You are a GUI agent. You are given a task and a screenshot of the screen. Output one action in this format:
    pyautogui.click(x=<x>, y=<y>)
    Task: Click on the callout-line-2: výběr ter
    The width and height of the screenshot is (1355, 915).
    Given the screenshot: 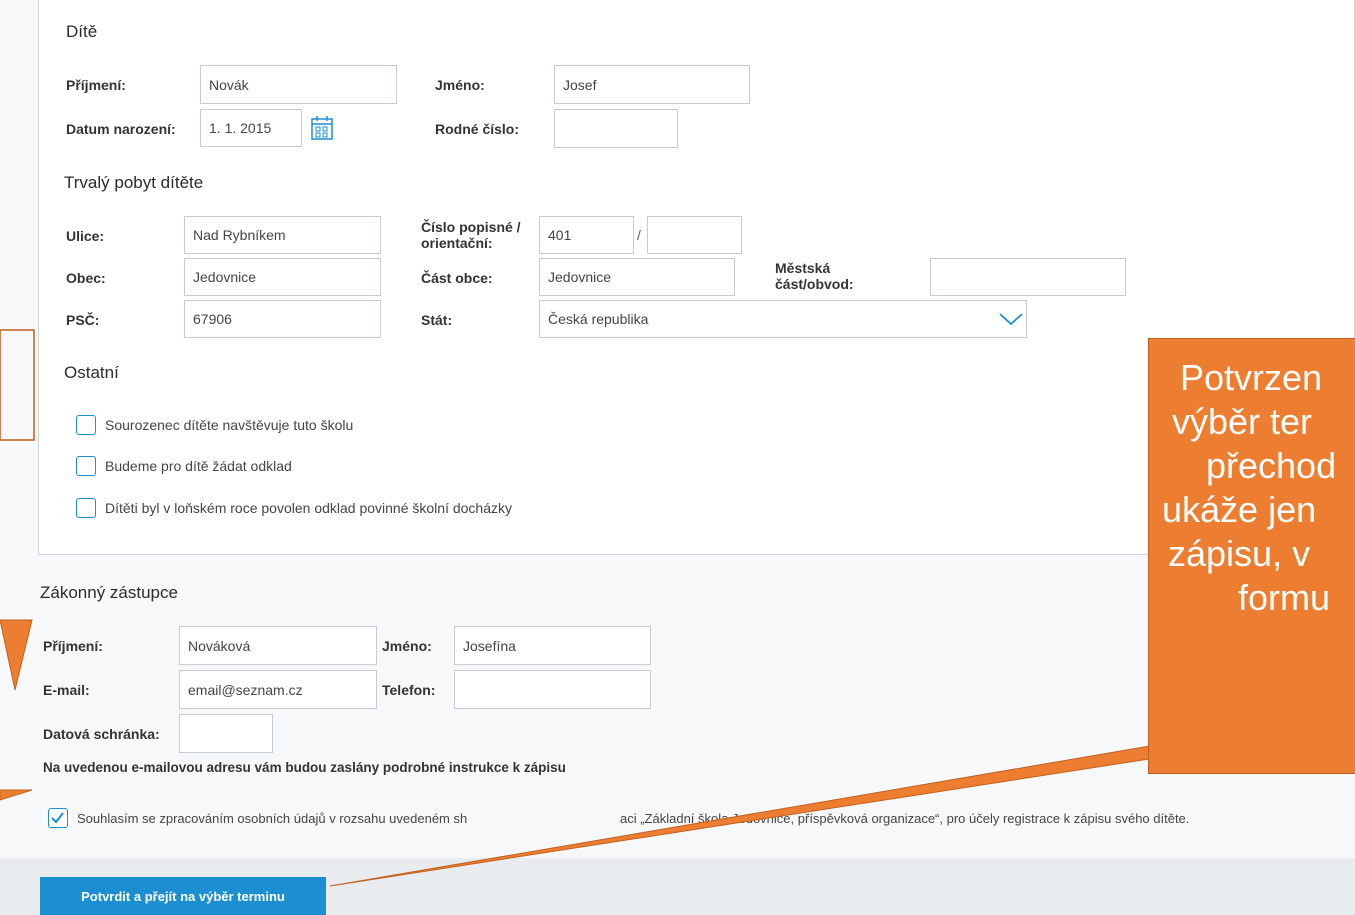 What is the action you would take?
    pyautogui.click(x=1242, y=421)
    